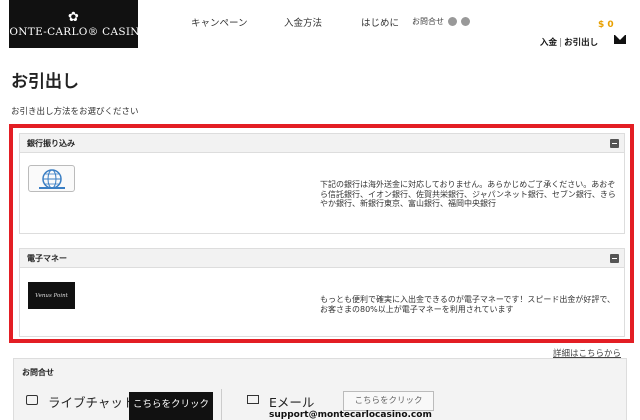 The image size is (640, 420). I want to click on panel-header: 銀行振り込み, so click(322, 143).